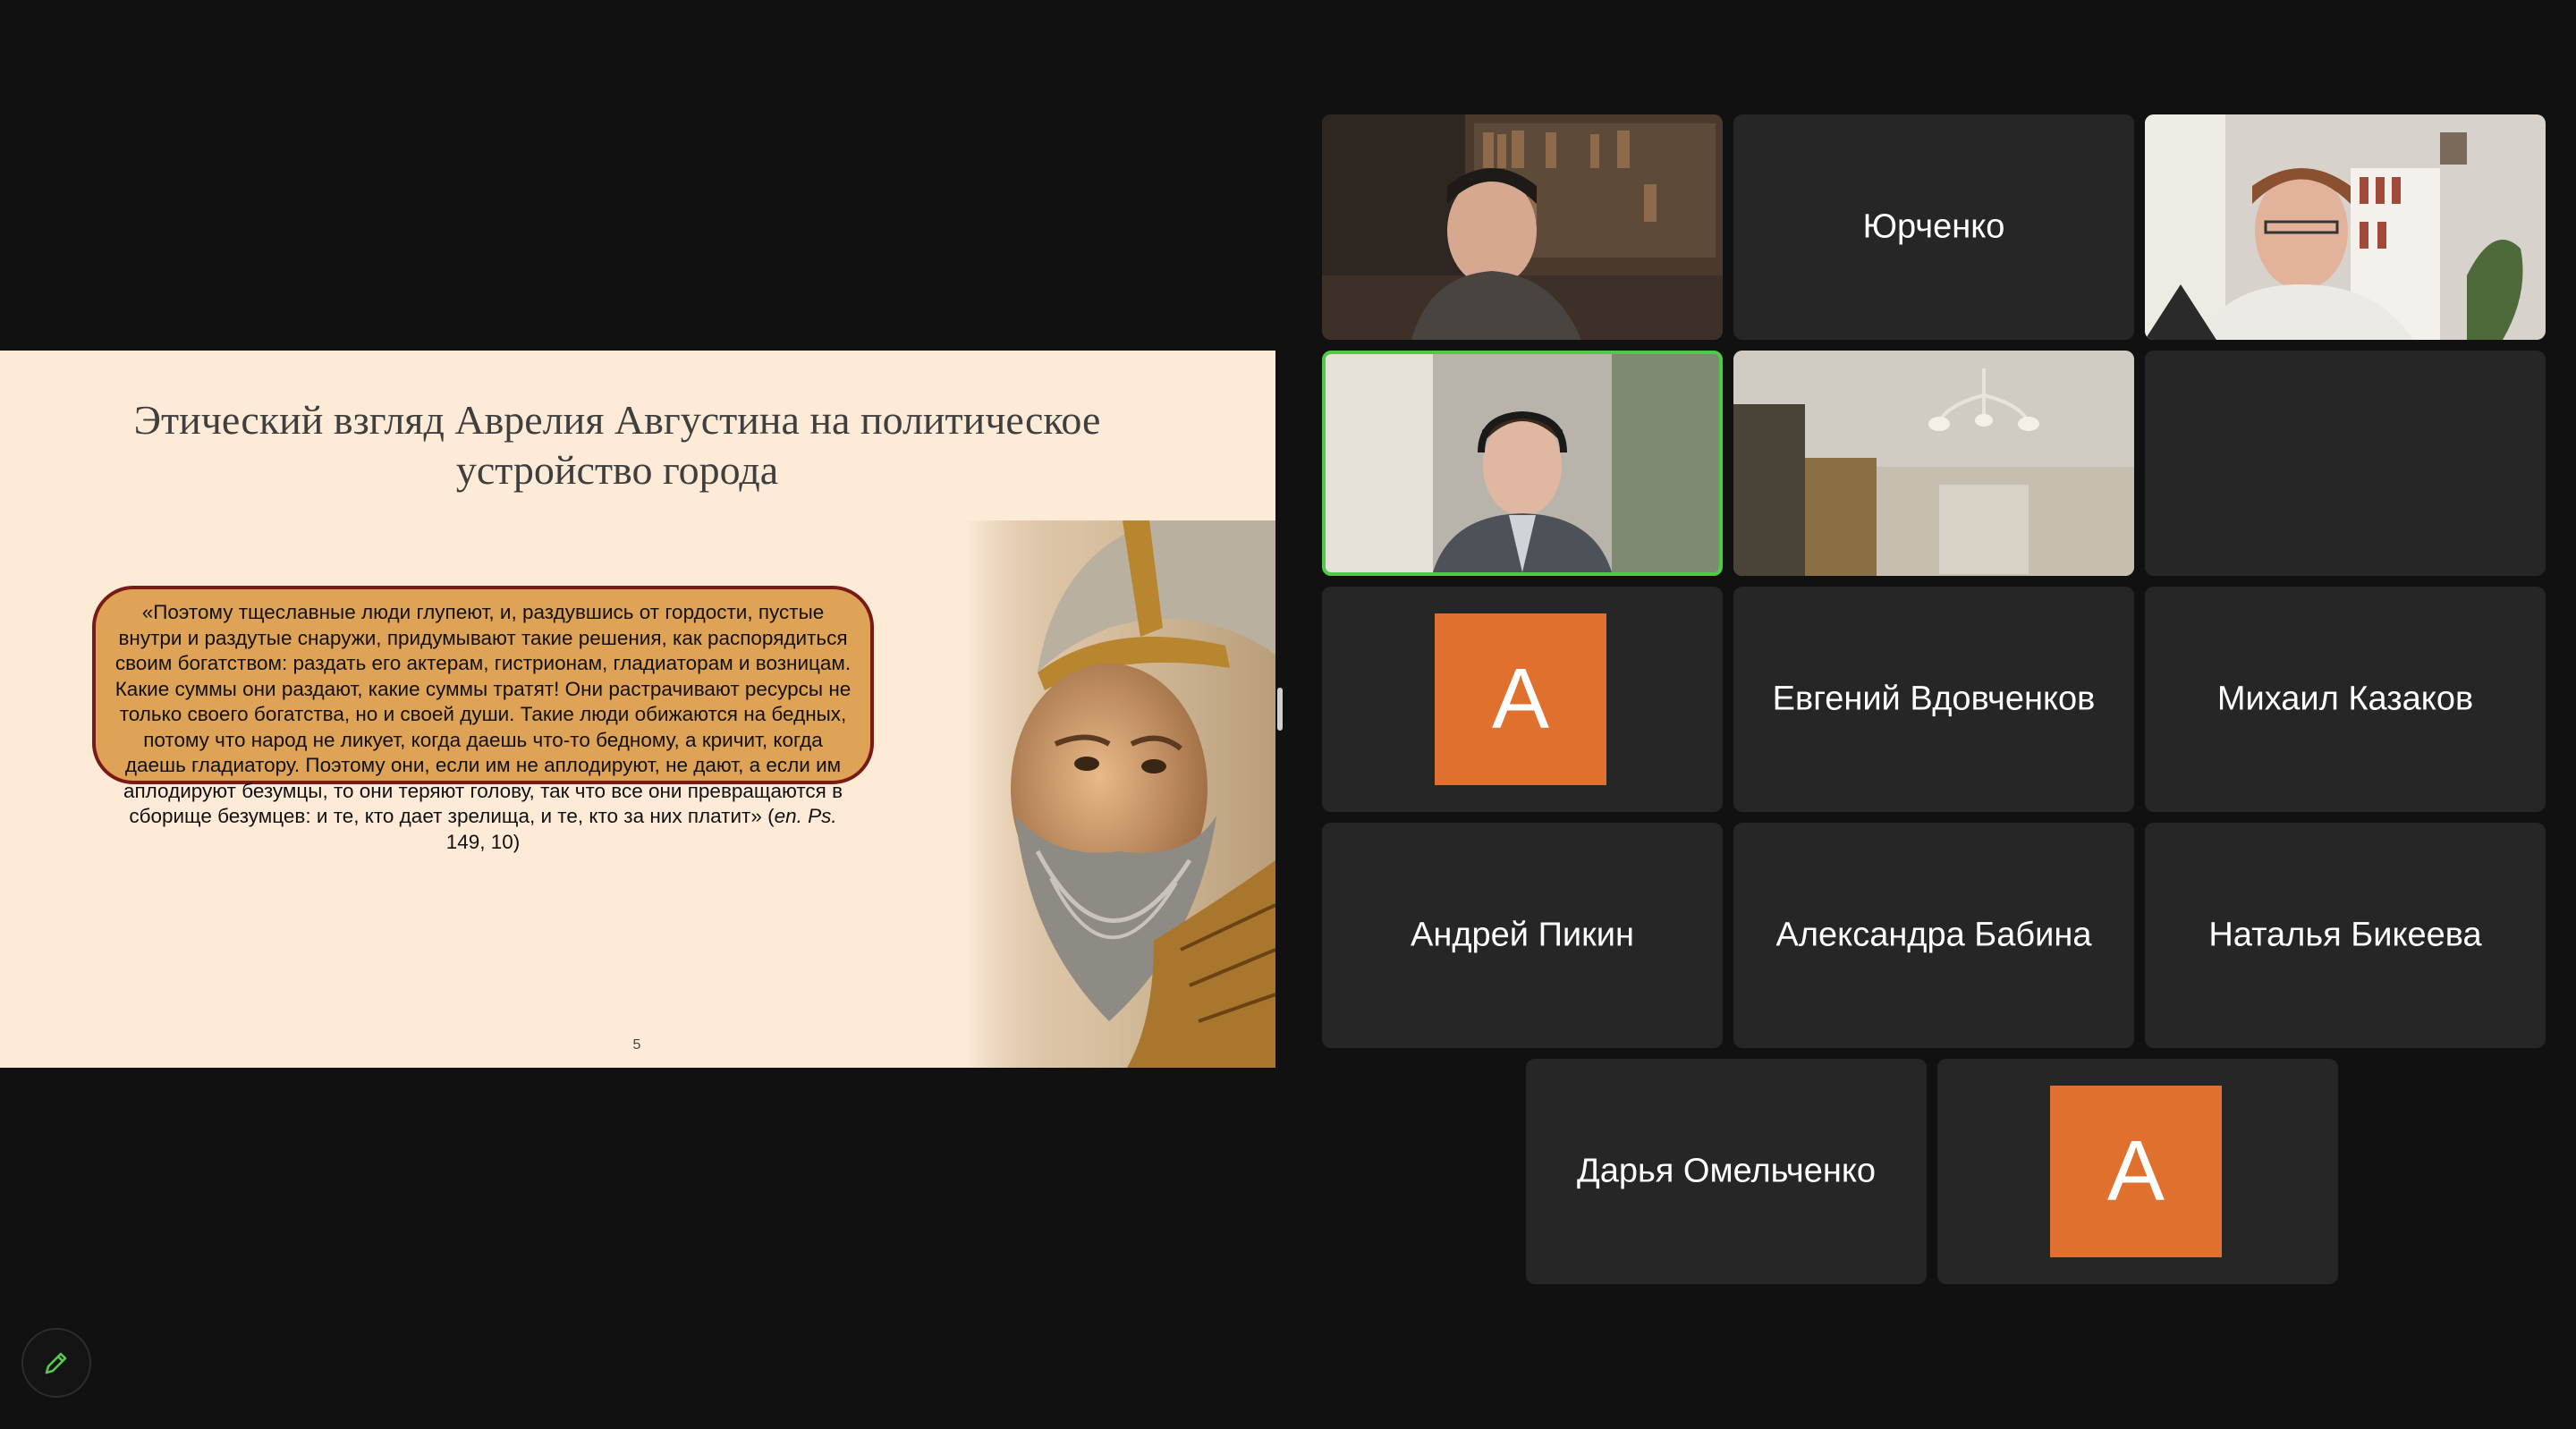 This screenshot has height=1429, width=2576. I want to click on participant-tile-12: Наталья Бикеева, so click(2345, 935).